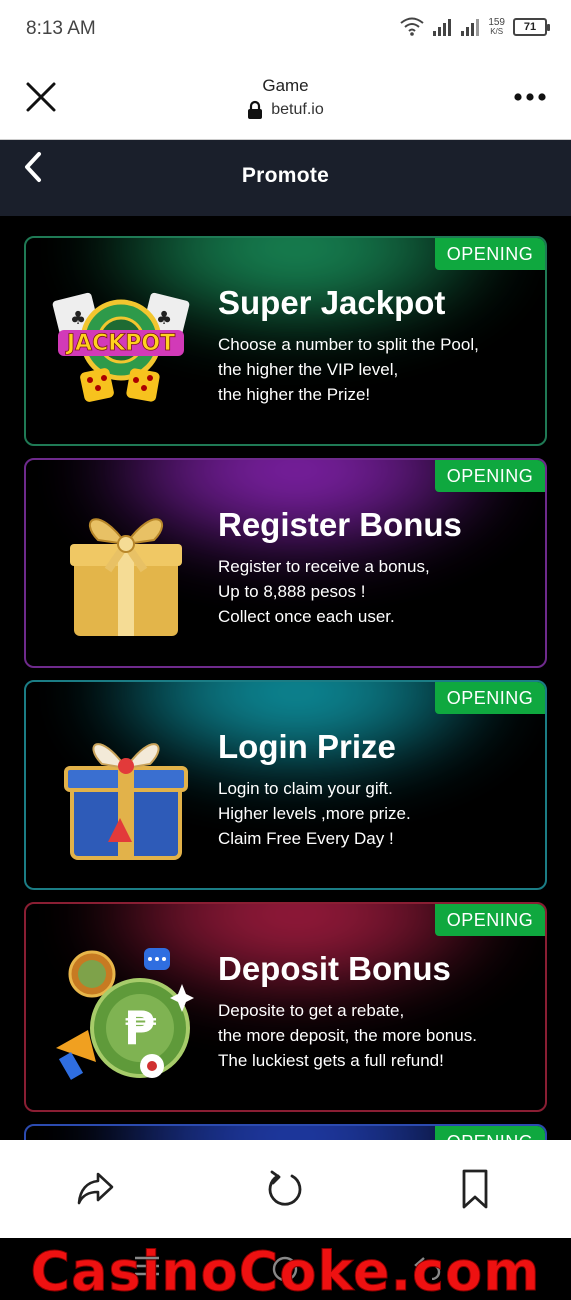 Image resolution: width=571 pixels, height=1300 pixels. Describe the element at coordinates (331, 1060) in the screenshot. I see `promo-line: The luckiest gets a full refund!` at that location.